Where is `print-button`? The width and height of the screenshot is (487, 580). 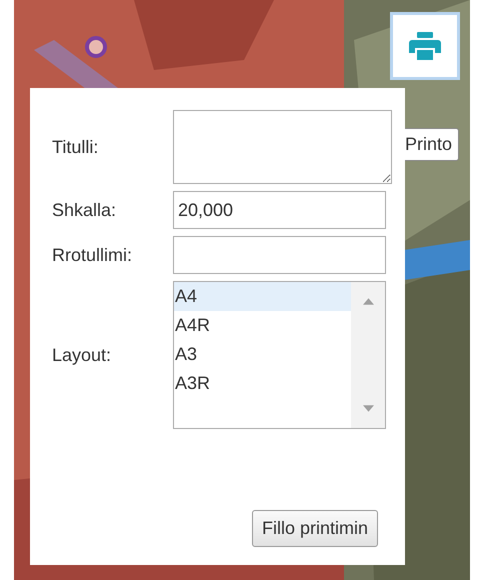
print-button is located at coordinates (425, 46).